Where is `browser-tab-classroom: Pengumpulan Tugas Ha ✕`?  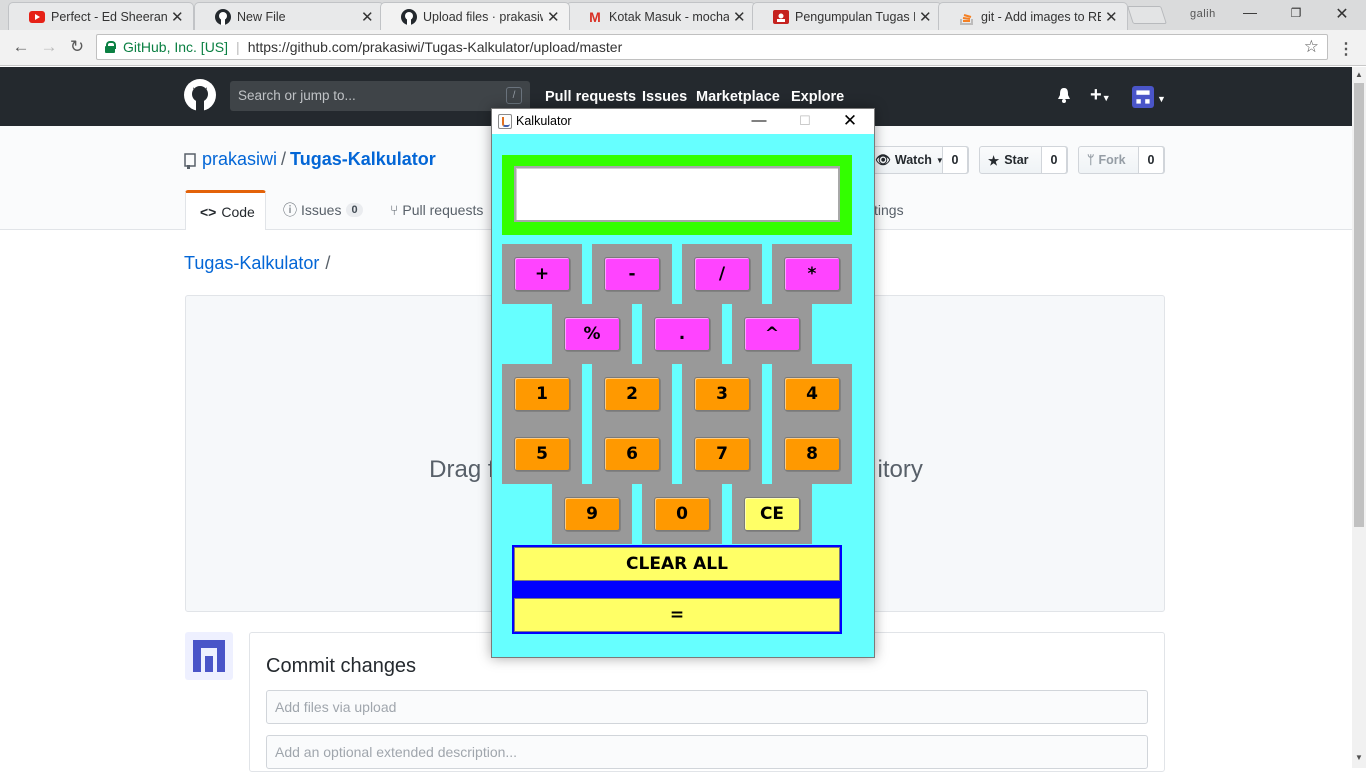 browser-tab-classroom: Pengumpulan Tugas Ha ✕ is located at coordinates (847, 16).